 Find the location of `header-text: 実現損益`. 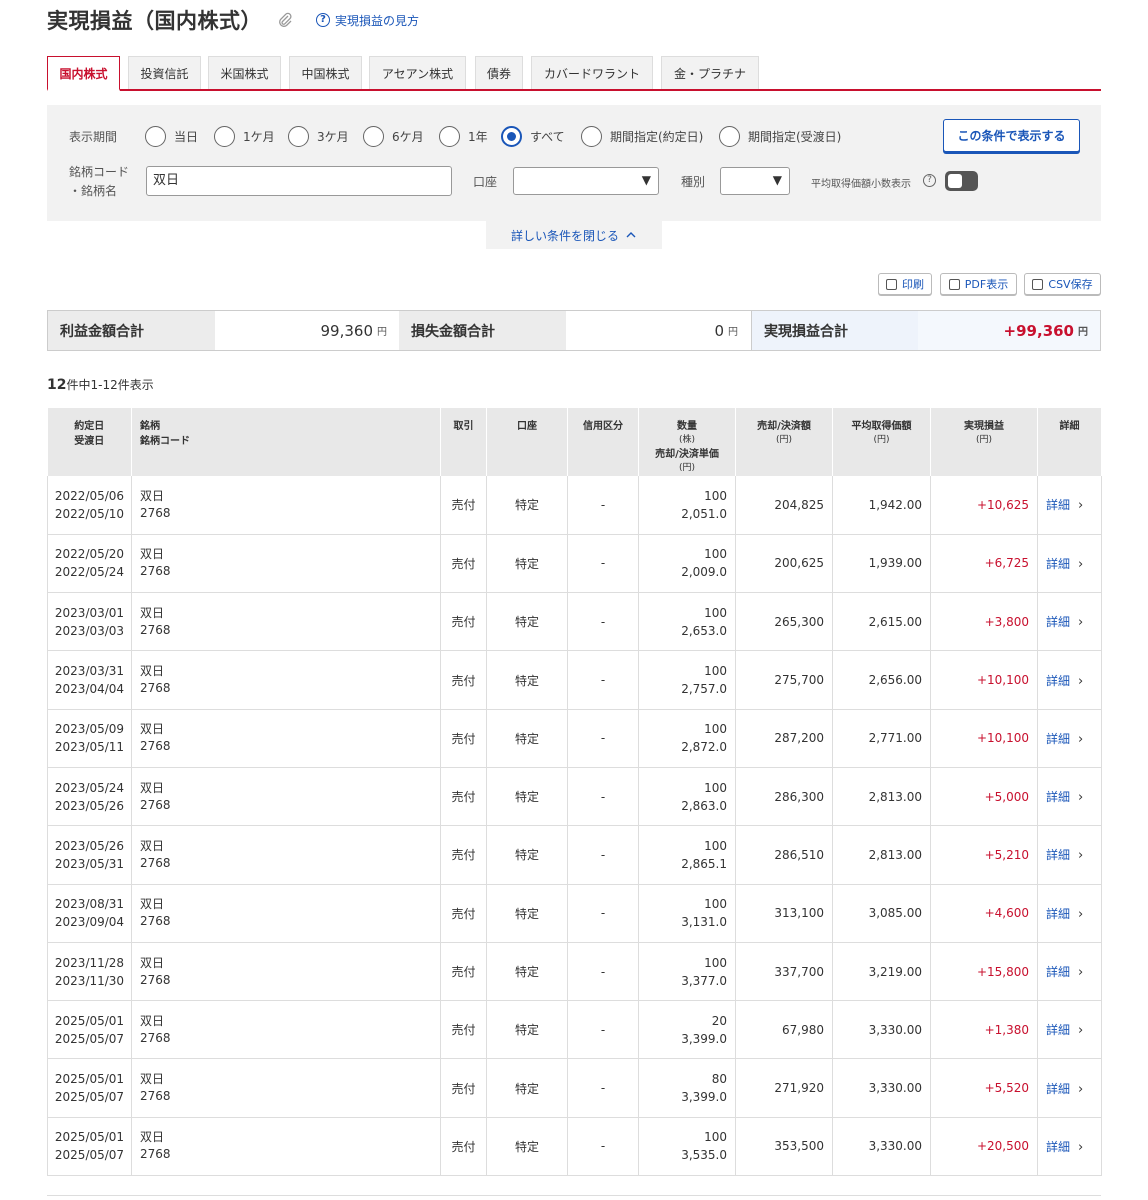

header-text: 実現損益 is located at coordinates (984, 426).